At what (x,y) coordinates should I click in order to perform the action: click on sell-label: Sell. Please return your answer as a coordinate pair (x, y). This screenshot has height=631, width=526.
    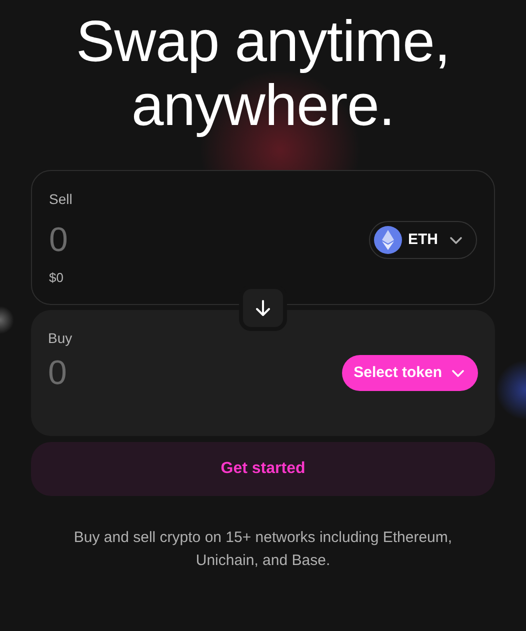
    Looking at the image, I should click on (60, 199).